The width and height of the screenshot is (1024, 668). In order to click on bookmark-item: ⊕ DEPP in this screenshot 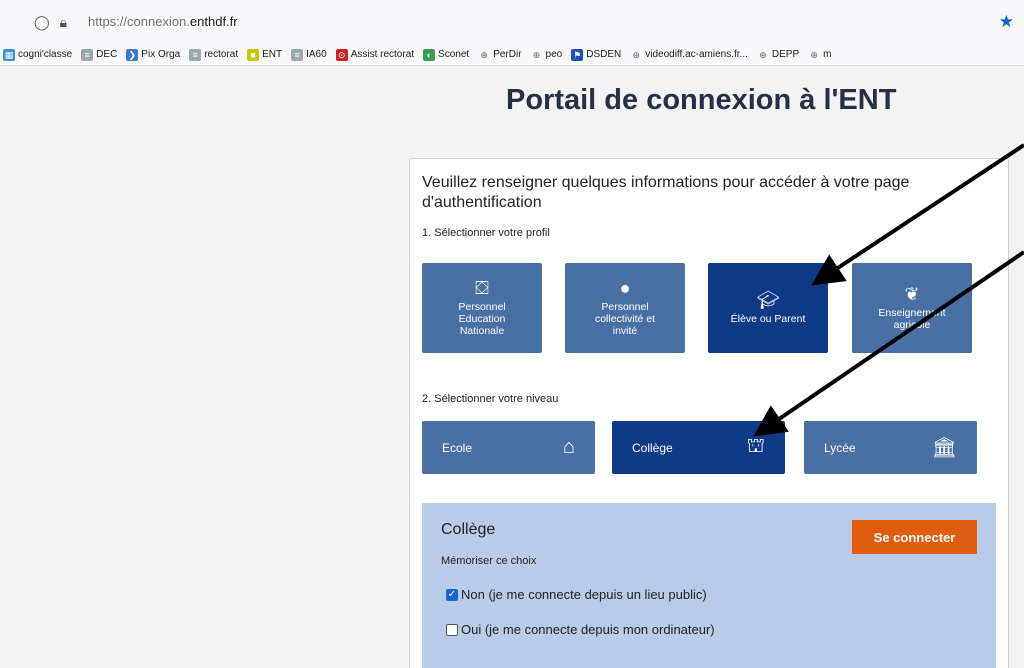, I will do `click(778, 55)`.